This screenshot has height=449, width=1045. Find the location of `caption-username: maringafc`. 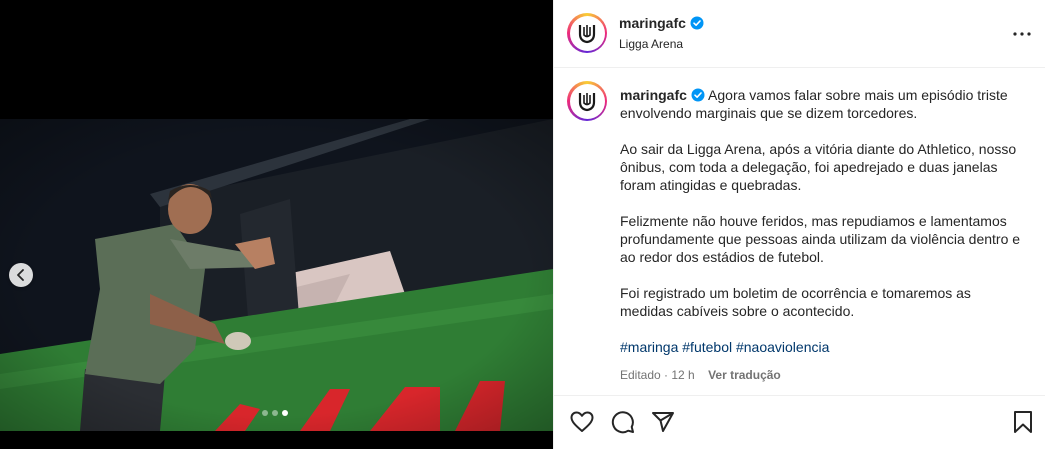

caption-username: maringafc is located at coordinates (653, 95).